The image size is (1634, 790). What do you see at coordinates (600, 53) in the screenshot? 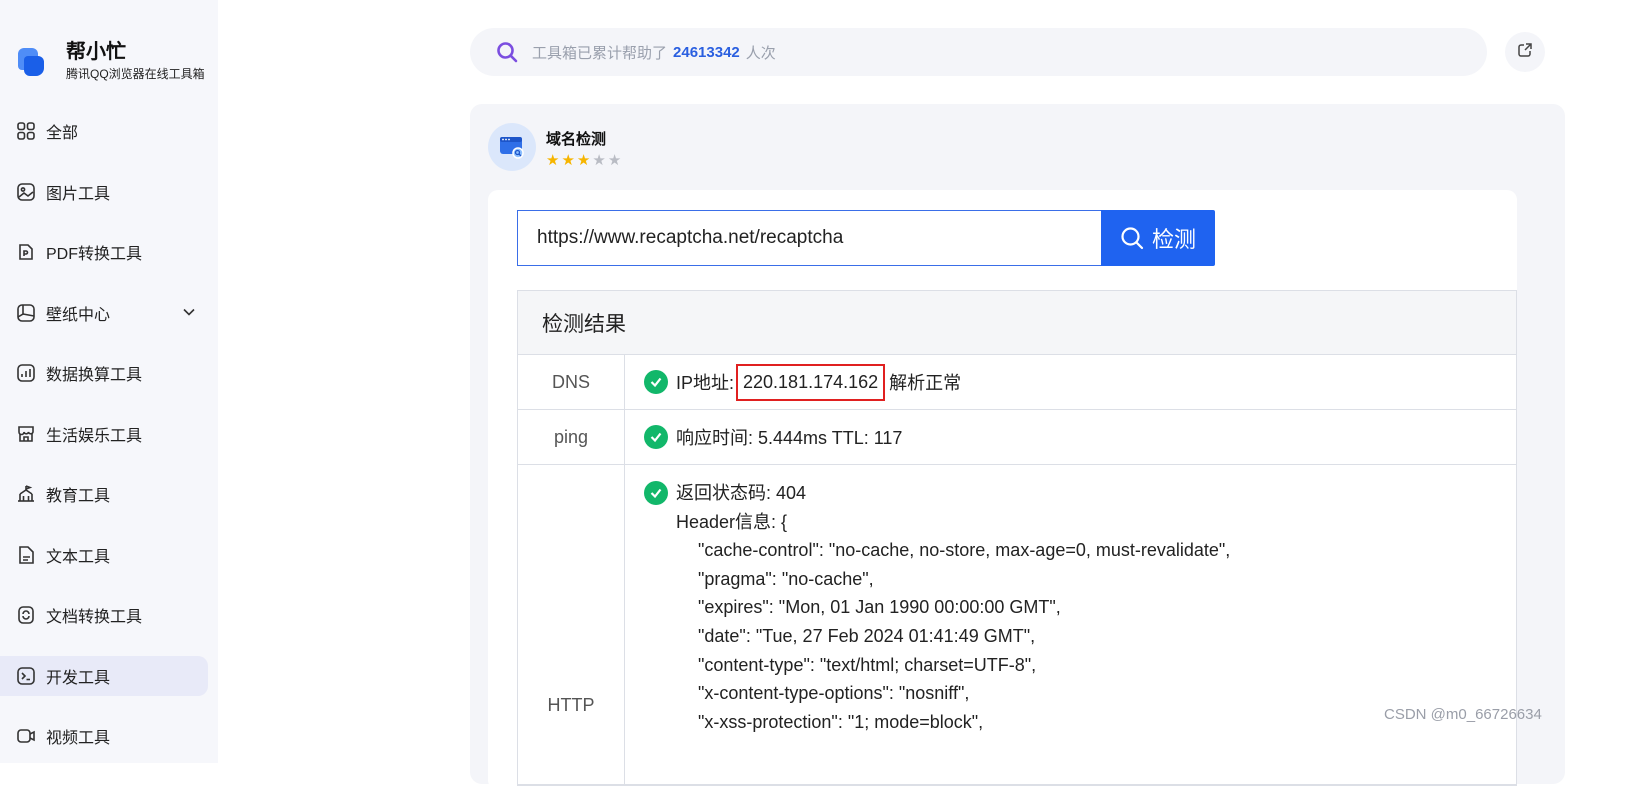
I see `search-prefix: 工具箱已累计帮助了` at bounding box center [600, 53].